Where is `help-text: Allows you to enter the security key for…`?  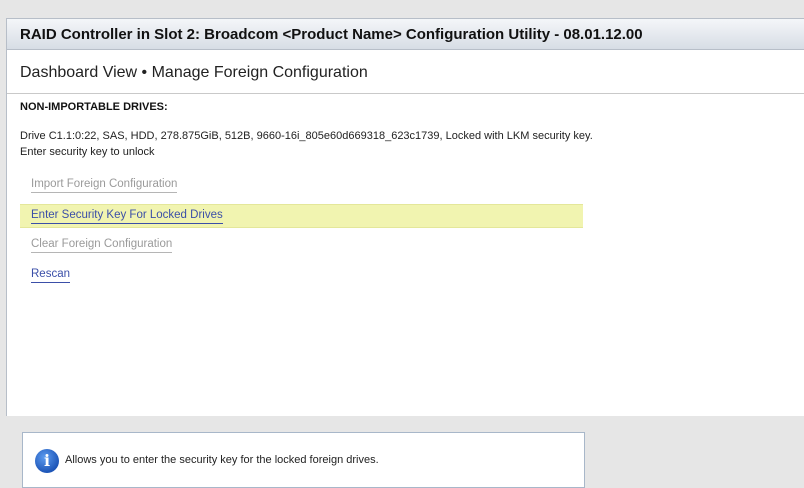 help-text: Allows you to enter the security key for… is located at coordinates (222, 460).